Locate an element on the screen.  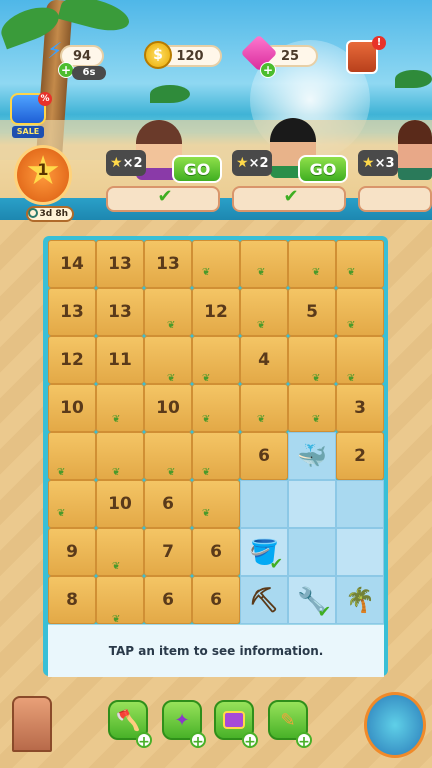
cell-unlock-level: 12 is located at coordinates (216, 312).